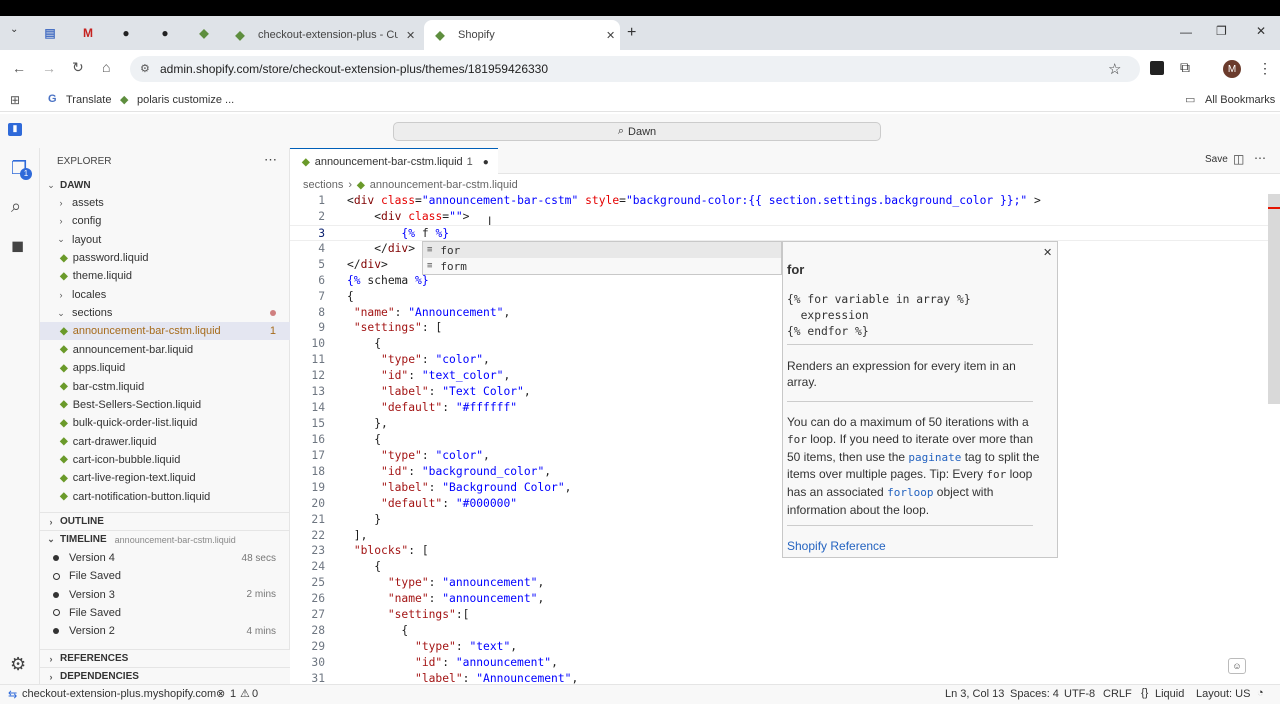 The height and width of the screenshot is (720, 1280). I want to click on browser-tab-checkout: ◆ checkout-extension-plus - Cust ✕, so click(322, 35).